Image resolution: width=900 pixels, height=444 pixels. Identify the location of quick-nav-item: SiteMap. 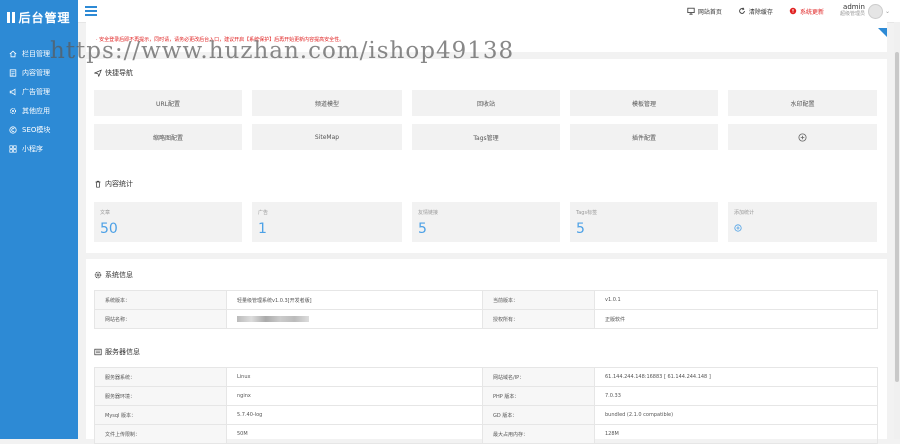
(327, 137).